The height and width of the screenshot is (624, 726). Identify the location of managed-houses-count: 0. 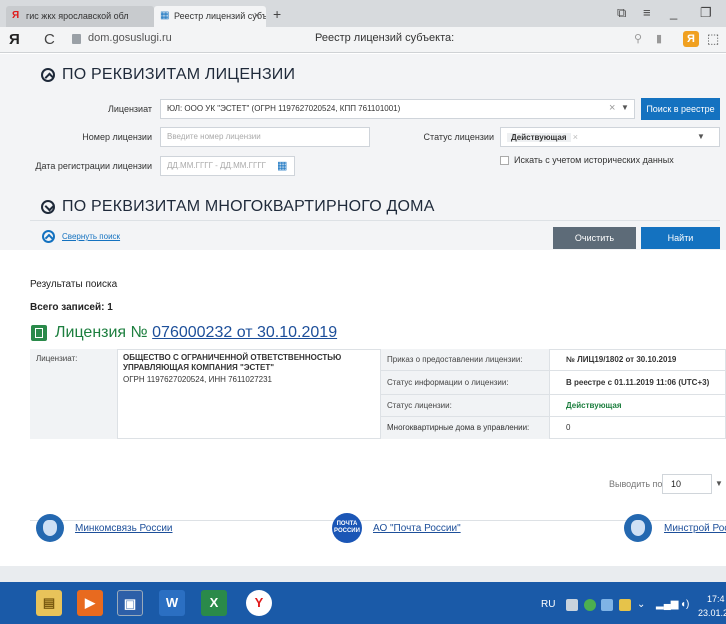
(568, 428).